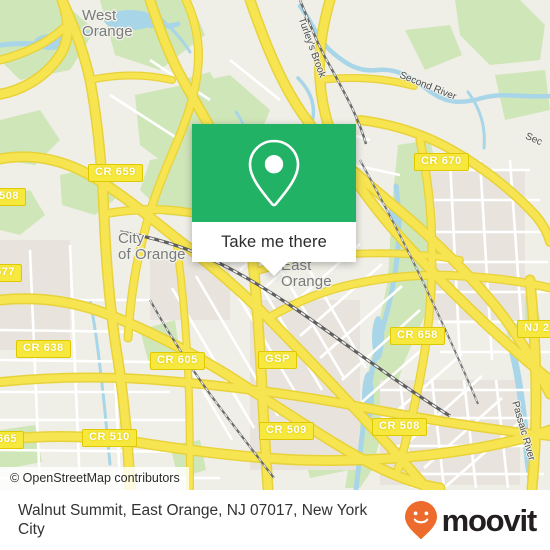 The height and width of the screenshot is (550, 550). I want to click on moovit-wordmark: moovit, so click(489, 520).